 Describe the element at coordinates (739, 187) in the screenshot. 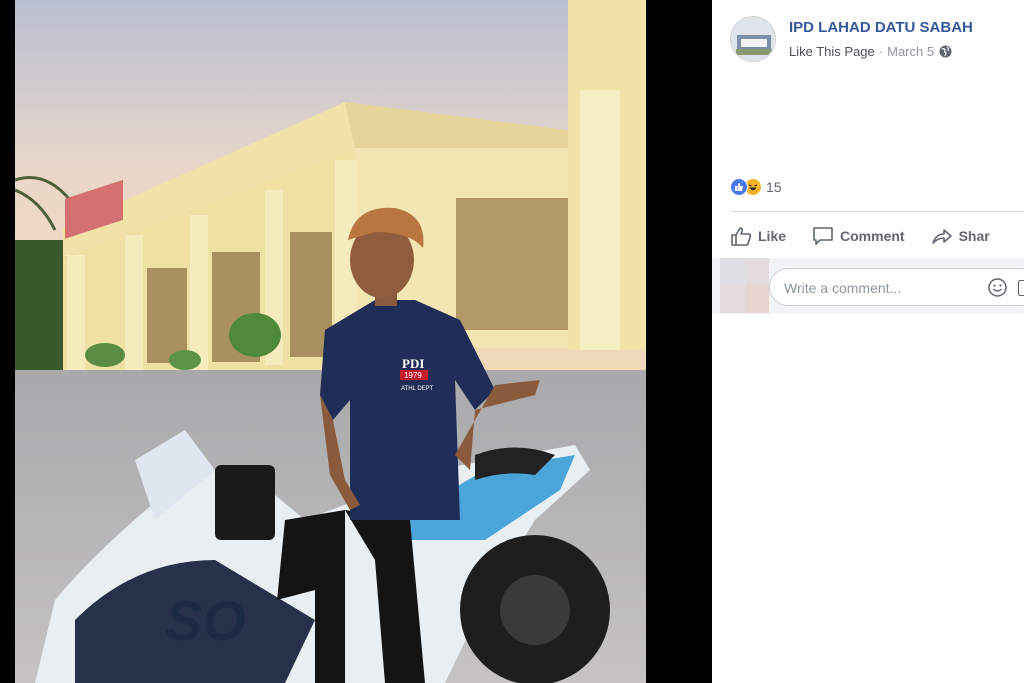

I see `like-reaction-icon` at that location.